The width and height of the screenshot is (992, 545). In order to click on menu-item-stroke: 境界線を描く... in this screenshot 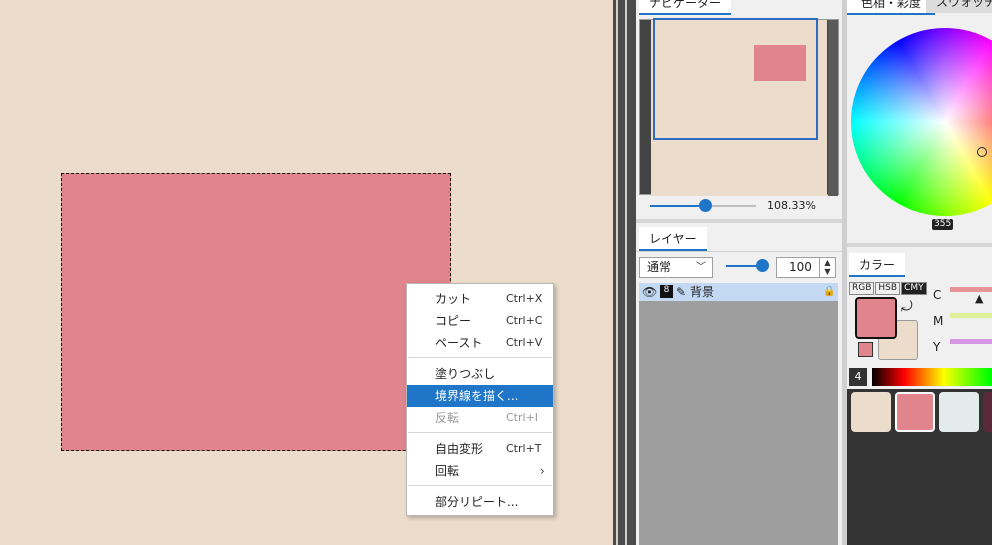, I will do `click(480, 396)`.